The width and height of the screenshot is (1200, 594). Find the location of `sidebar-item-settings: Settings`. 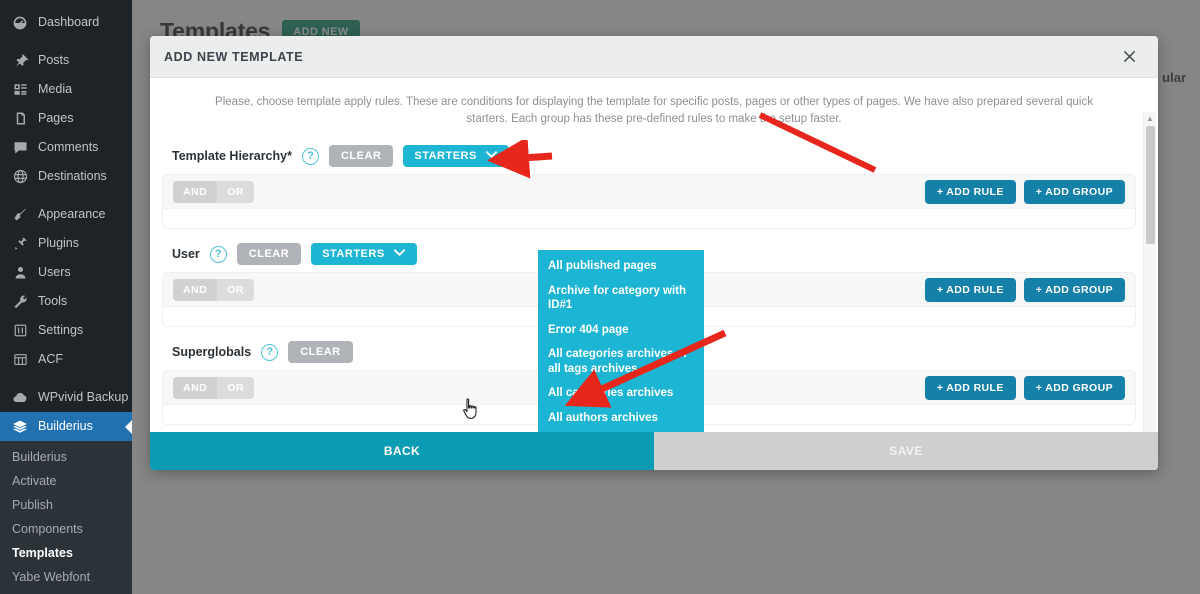

sidebar-item-settings: Settings is located at coordinates (66, 330).